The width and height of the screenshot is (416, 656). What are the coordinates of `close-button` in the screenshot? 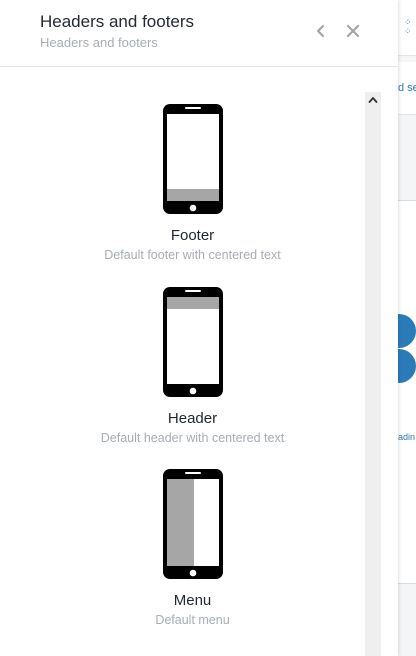 It's located at (353, 32).